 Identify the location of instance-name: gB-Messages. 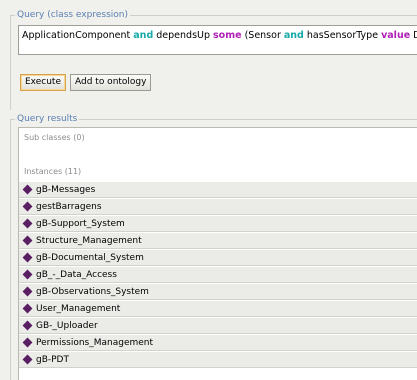
(66, 189).